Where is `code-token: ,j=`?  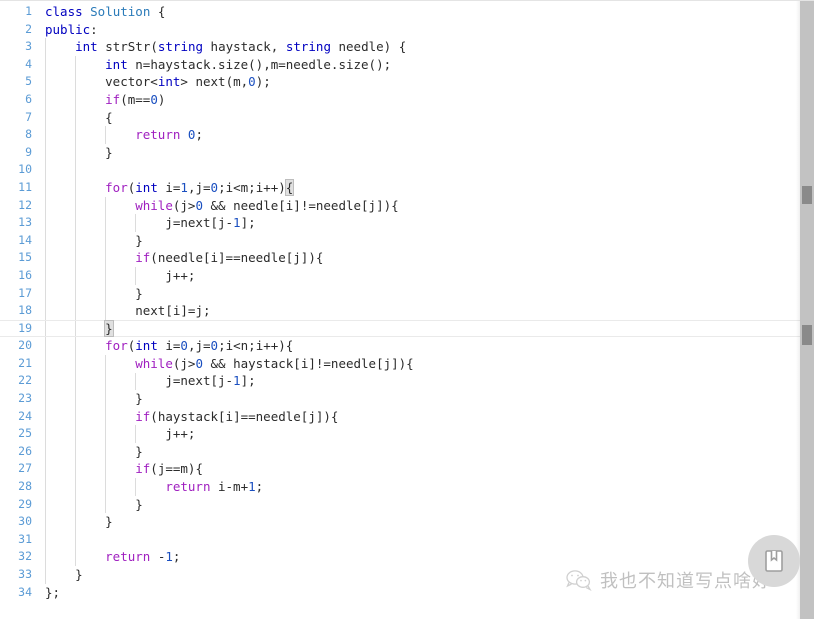
code-token: ,j= is located at coordinates (199, 187).